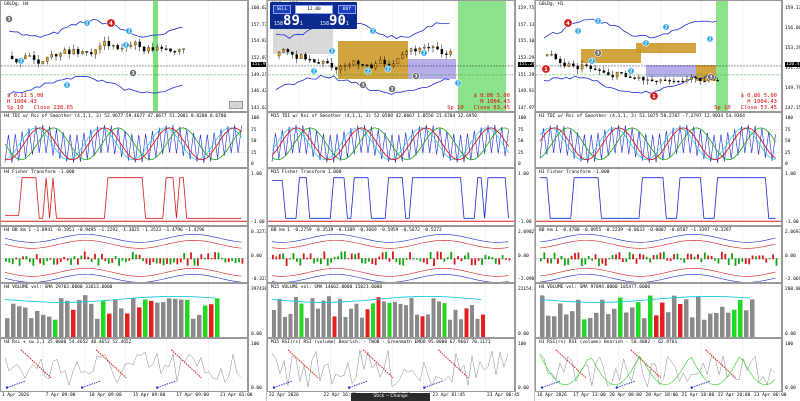 The height and width of the screenshot is (401, 800). I want to click on indicator-pane-2: H1 Fisher Transform -1.000, so click(658, 197).